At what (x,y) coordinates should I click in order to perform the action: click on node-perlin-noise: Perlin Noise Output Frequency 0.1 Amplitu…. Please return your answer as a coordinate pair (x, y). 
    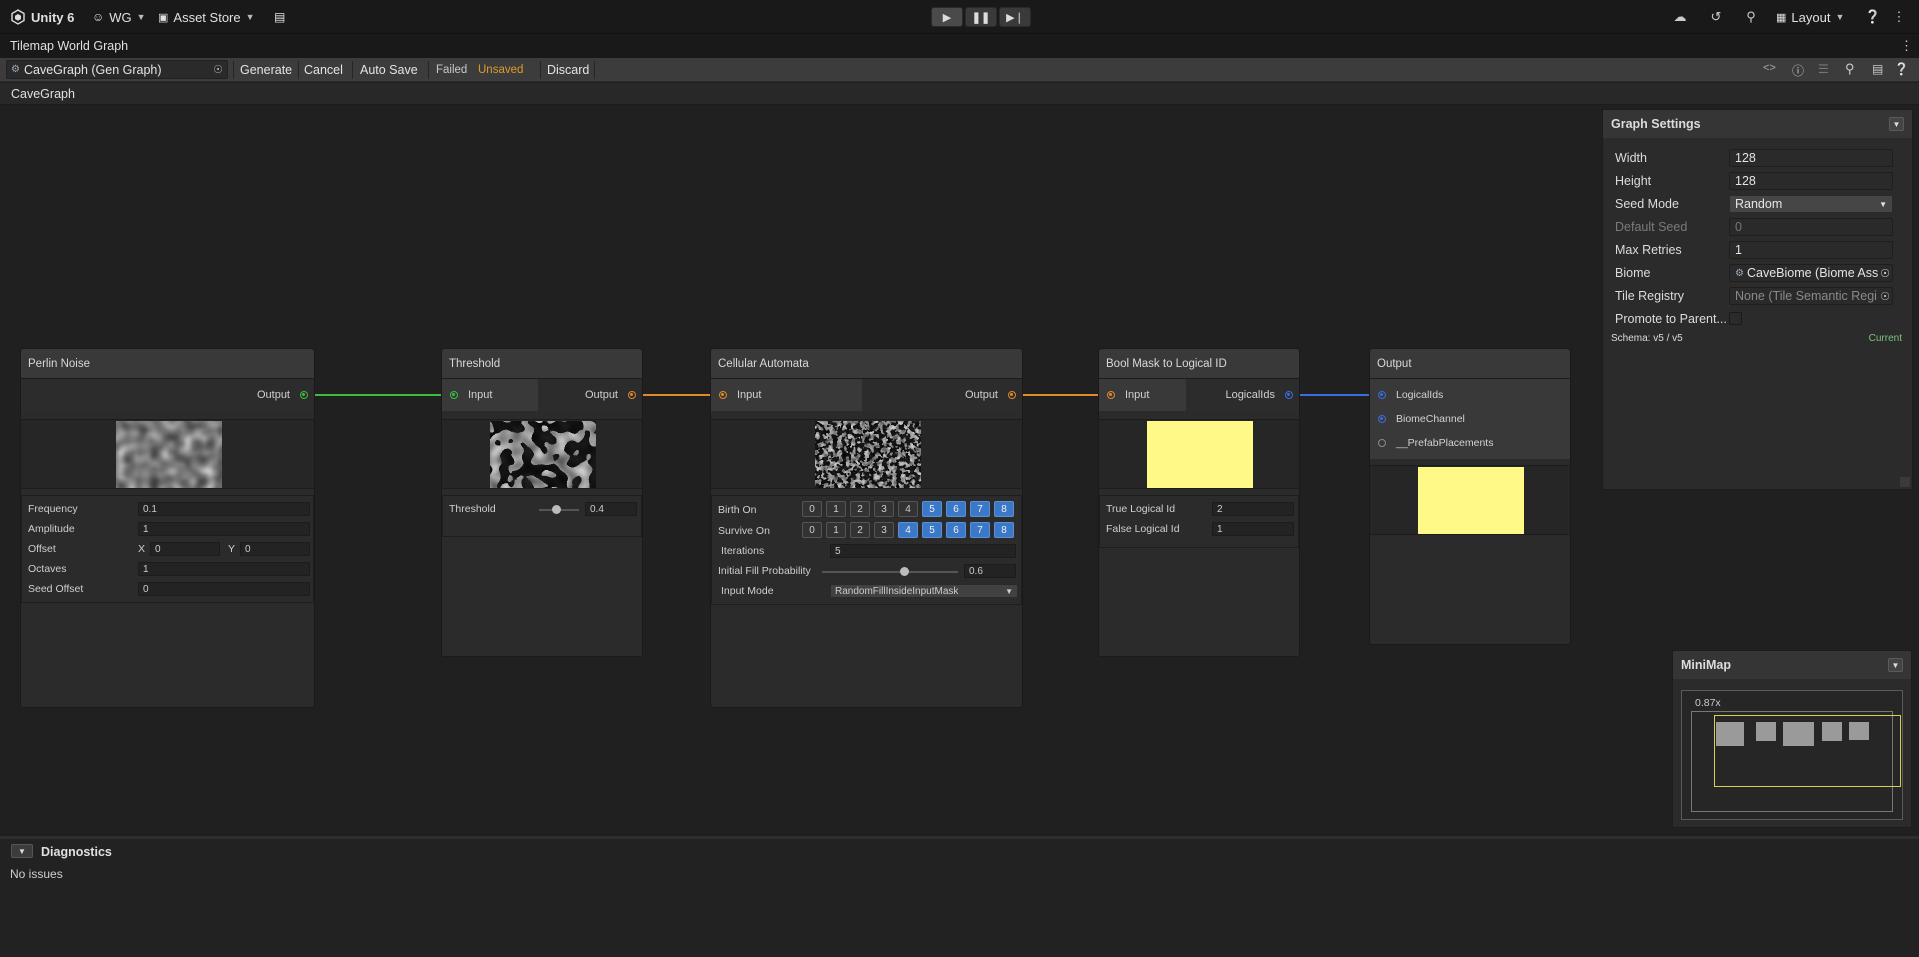
    Looking at the image, I should click on (167, 528).